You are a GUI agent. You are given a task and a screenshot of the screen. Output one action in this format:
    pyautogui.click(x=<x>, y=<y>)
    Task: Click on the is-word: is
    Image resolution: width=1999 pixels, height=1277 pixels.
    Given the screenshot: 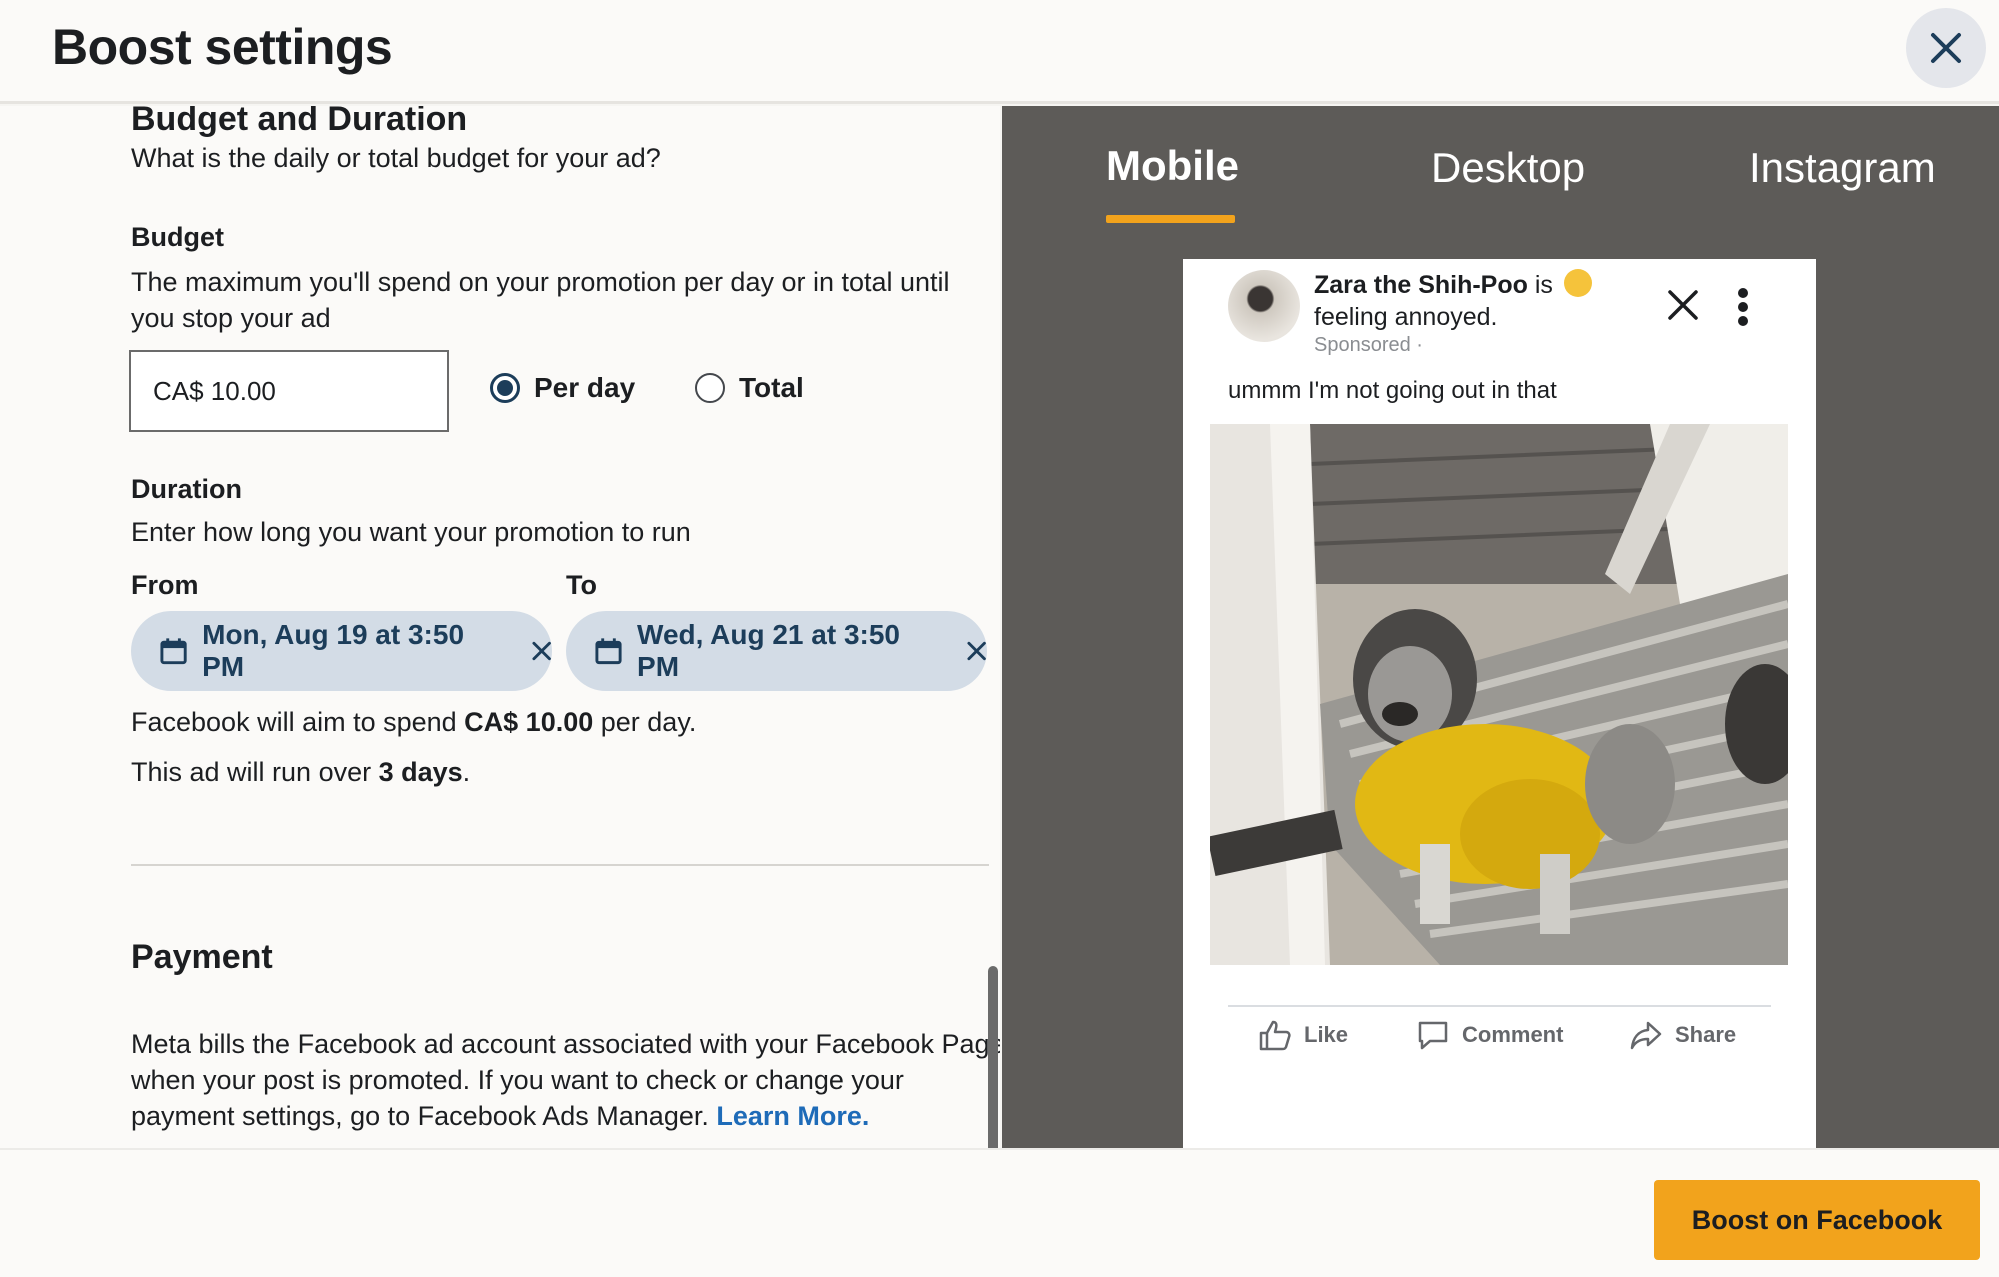 What is the action you would take?
    pyautogui.click(x=1543, y=285)
    